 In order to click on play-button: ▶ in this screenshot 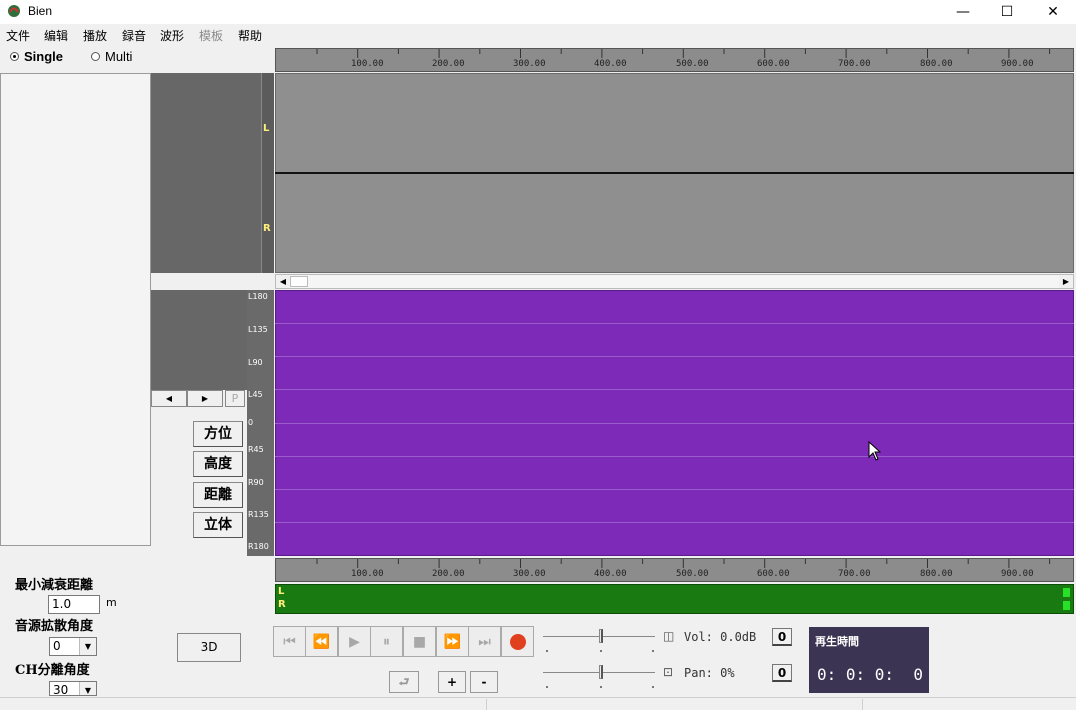, I will do `click(354, 641)`.